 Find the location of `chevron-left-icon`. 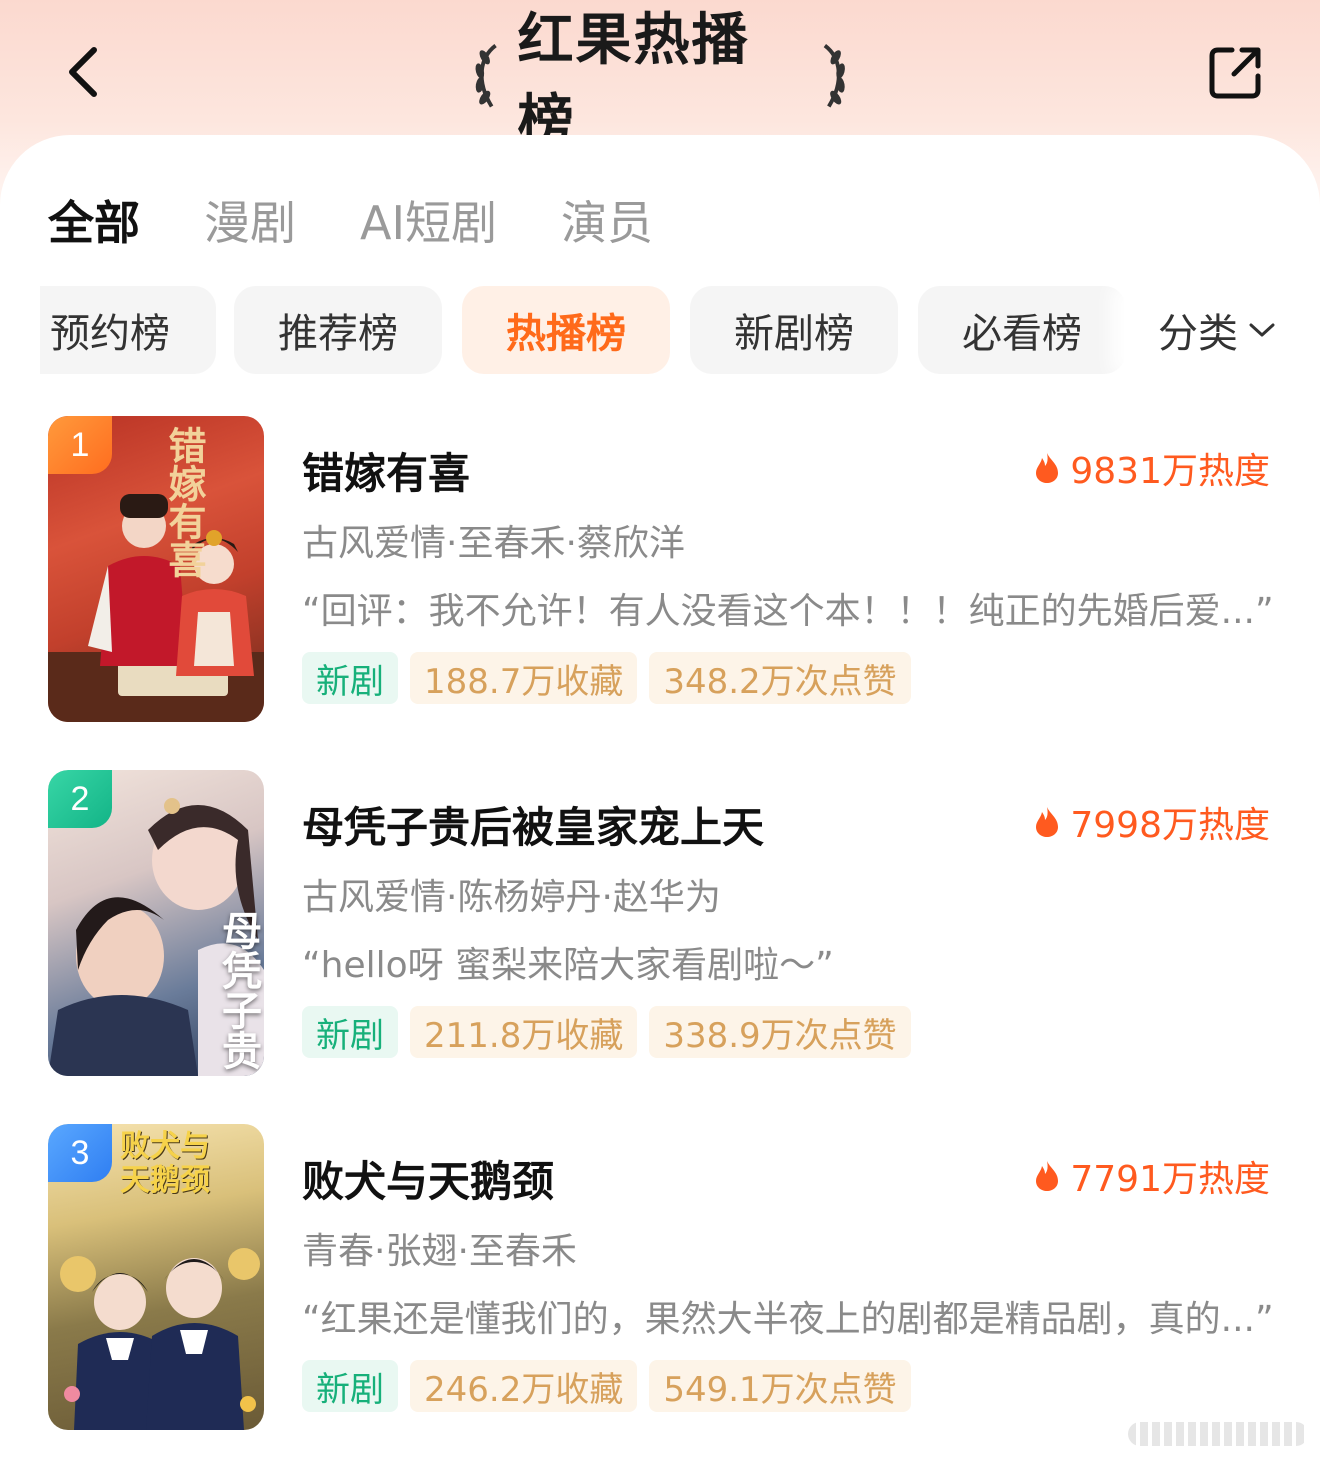

chevron-left-icon is located at coordinates (83, 72).